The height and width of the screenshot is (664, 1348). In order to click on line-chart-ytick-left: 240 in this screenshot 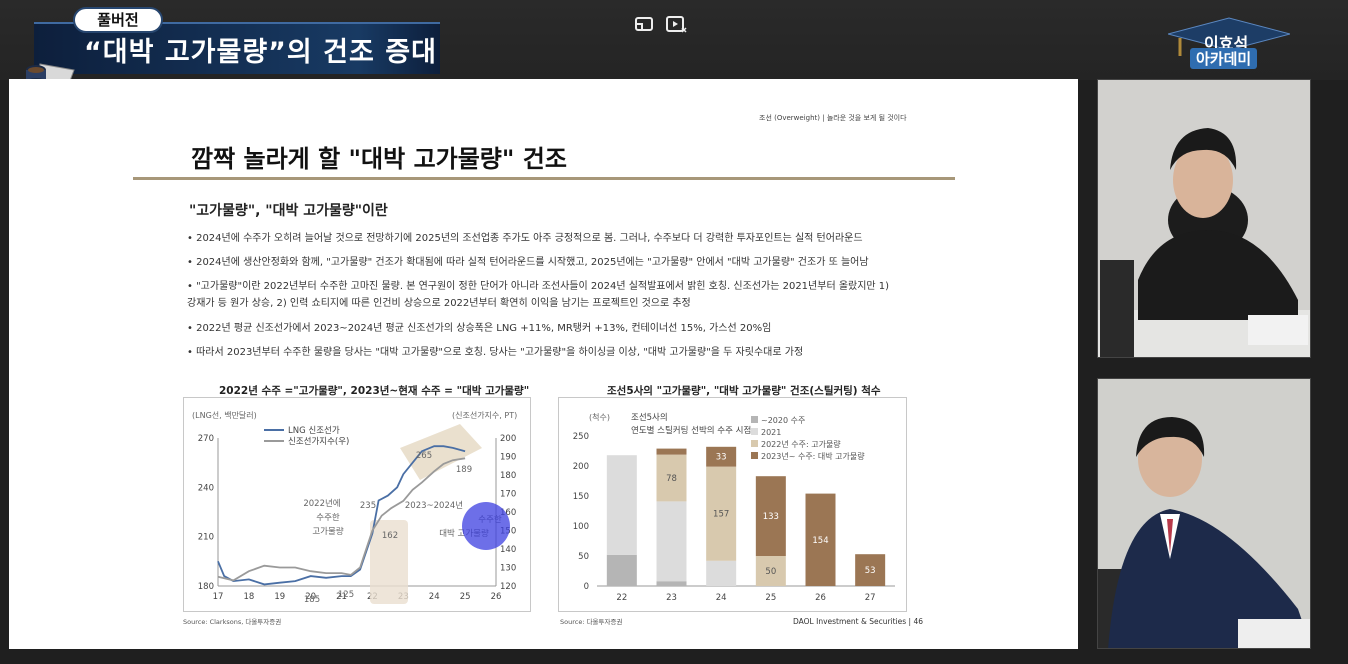, I will do `click(206, 488)`.